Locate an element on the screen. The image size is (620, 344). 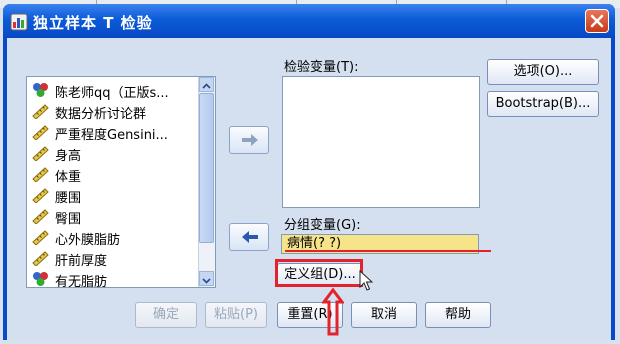
title-bar: 独立样本 T 检验 is located at coordinates (309, 21).